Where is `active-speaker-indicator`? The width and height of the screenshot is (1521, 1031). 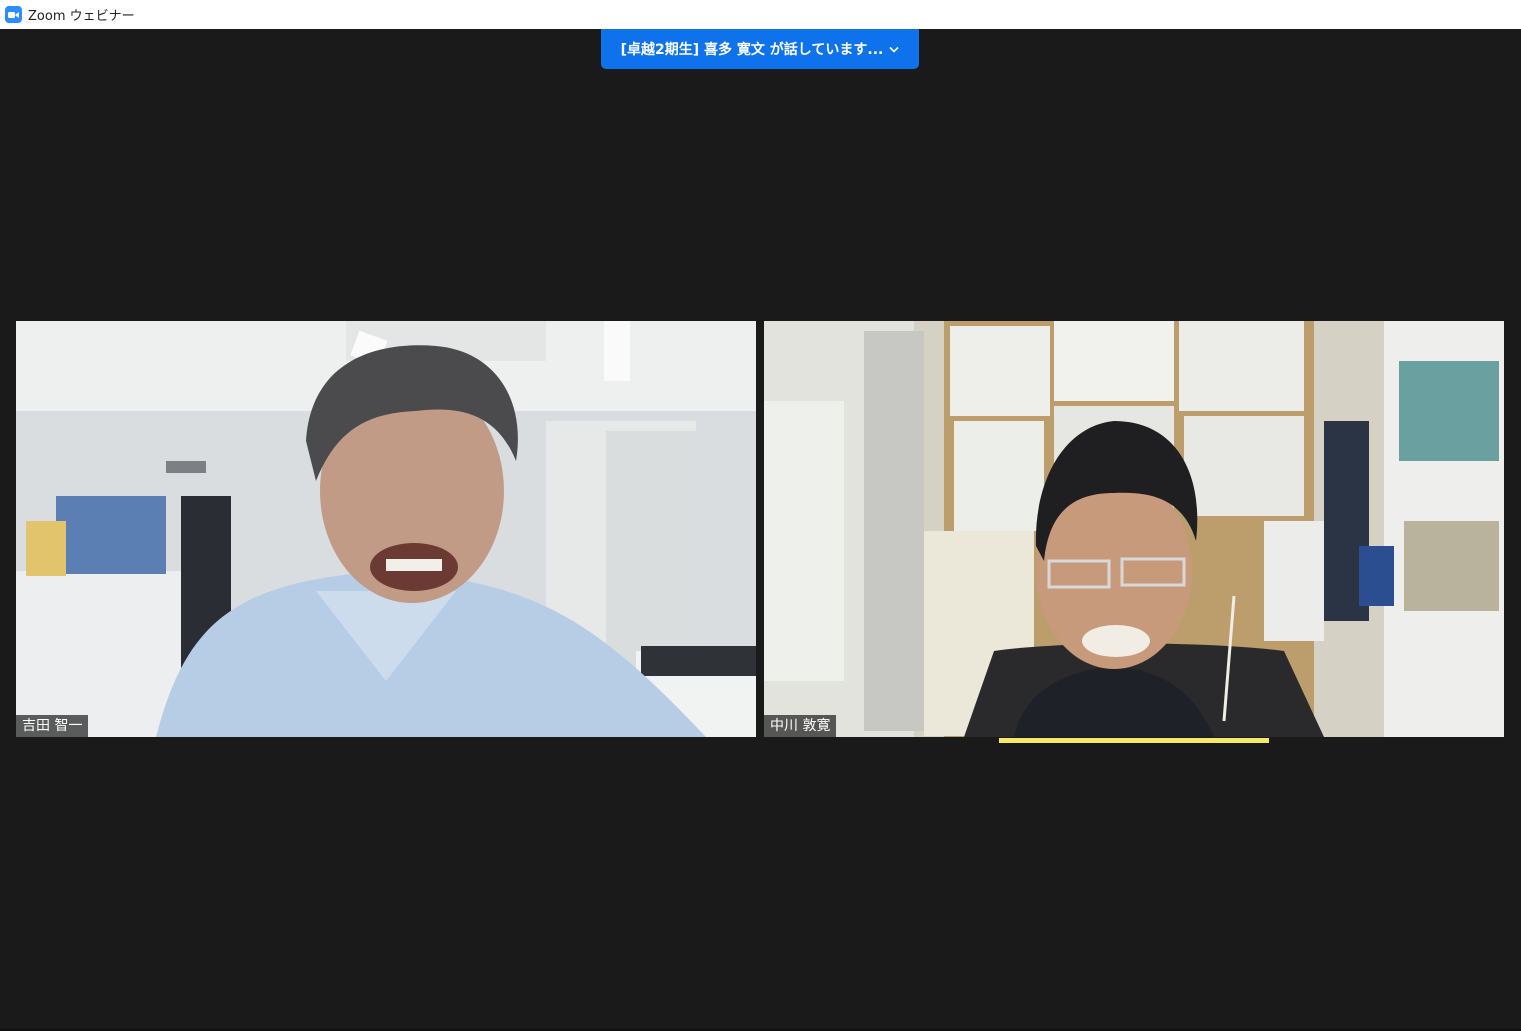 active-speaker-indicator is located at coordinates (1134, 740).